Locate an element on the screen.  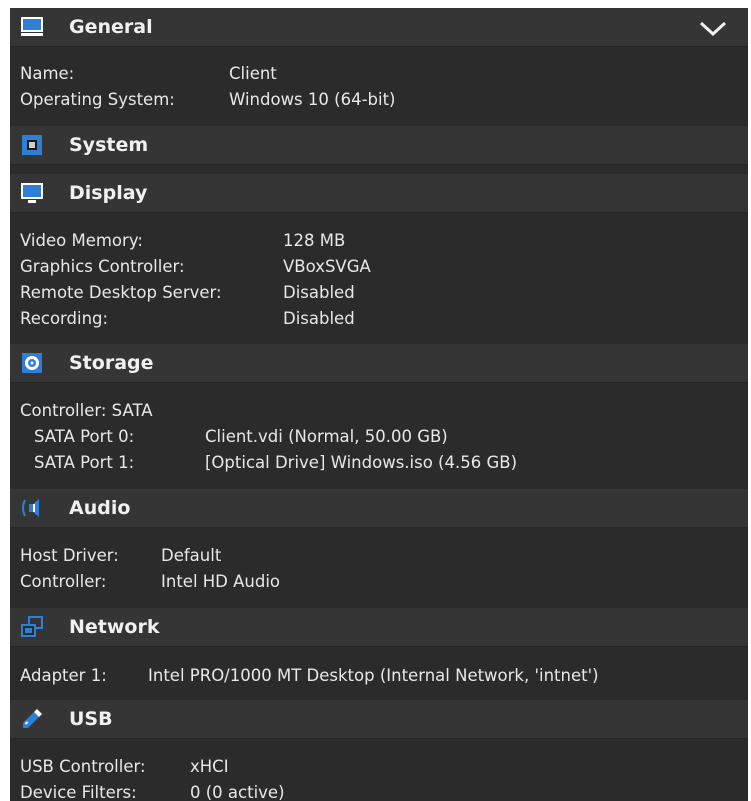
usb-label: Device Filters: is located at coordinates (78, 792).